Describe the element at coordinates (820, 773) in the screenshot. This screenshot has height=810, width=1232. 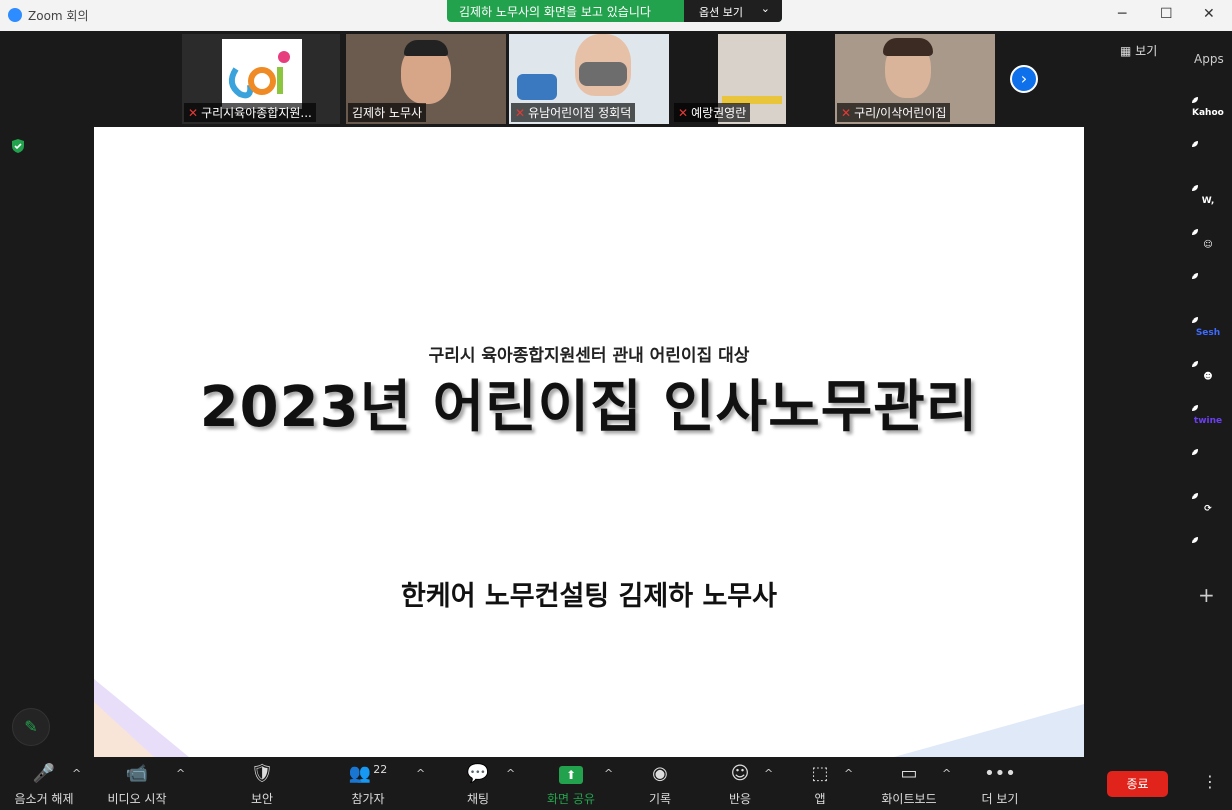
I see `apps-icon: ⬚` at that location.